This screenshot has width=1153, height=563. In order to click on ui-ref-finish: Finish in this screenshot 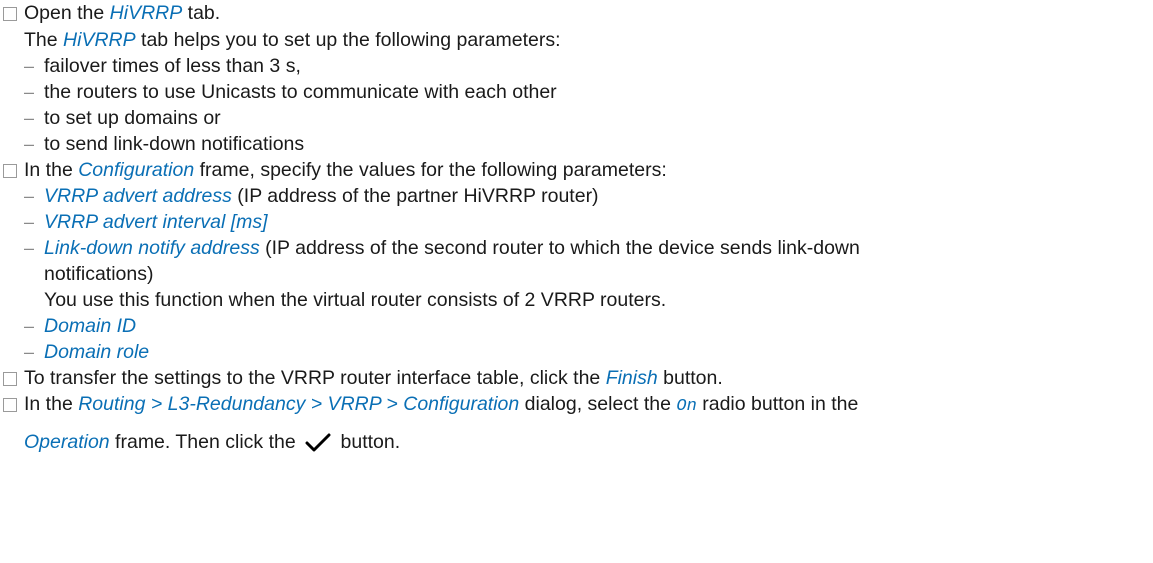, I will do `click(631, 378)`.